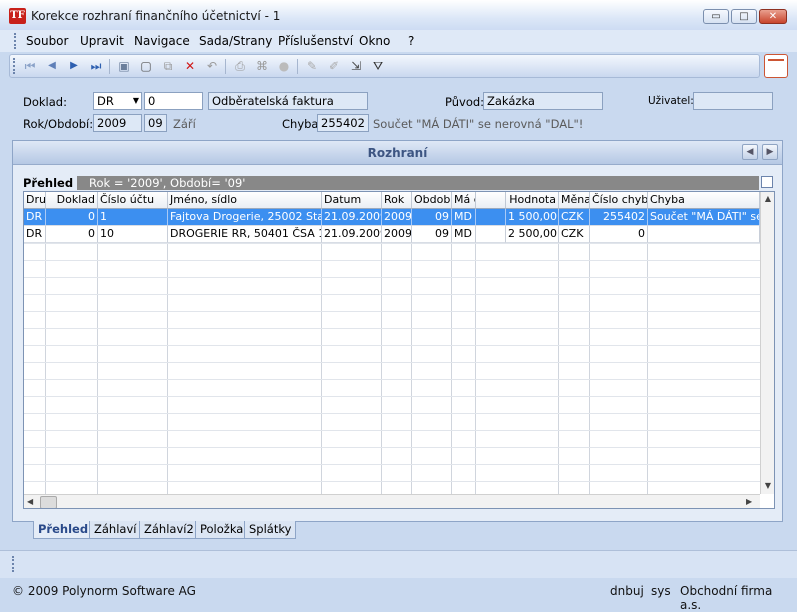 This screenshot has height=612, width=797. What do you see at coordinates (17, 16) in the screenshot?
I see `app-logo-icon: TF` at bounding box center [17, 16].